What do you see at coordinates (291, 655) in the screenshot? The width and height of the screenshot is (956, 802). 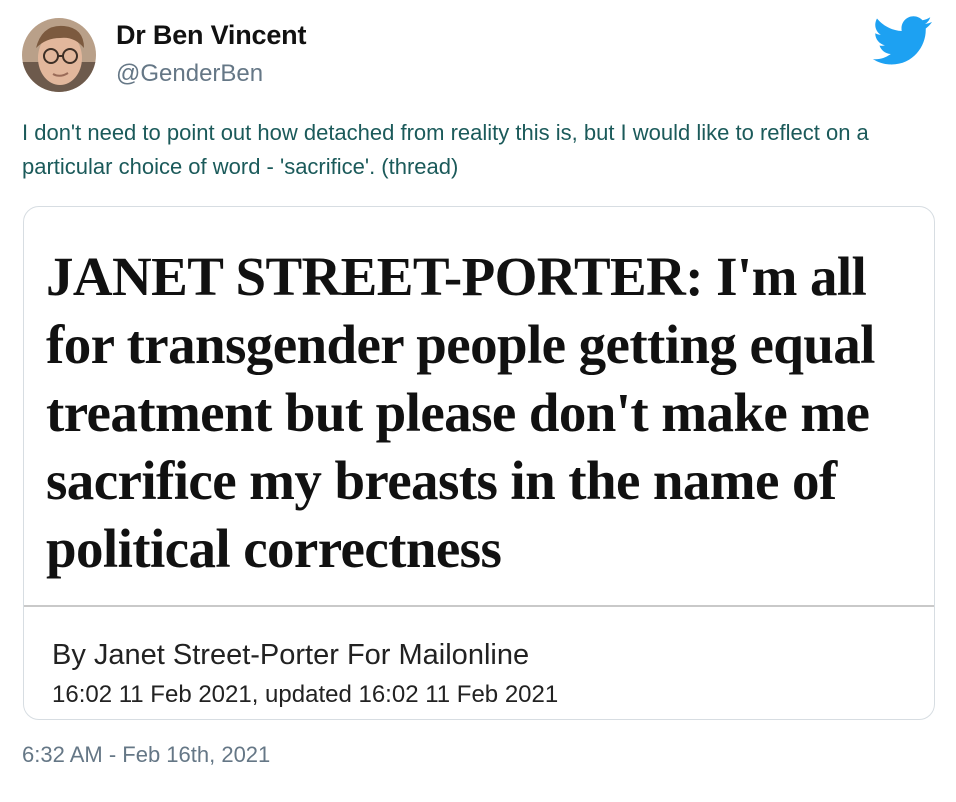 I see `card-byline: By Janet Street-Porter For Mailonline` at bounding box center [291, 655].